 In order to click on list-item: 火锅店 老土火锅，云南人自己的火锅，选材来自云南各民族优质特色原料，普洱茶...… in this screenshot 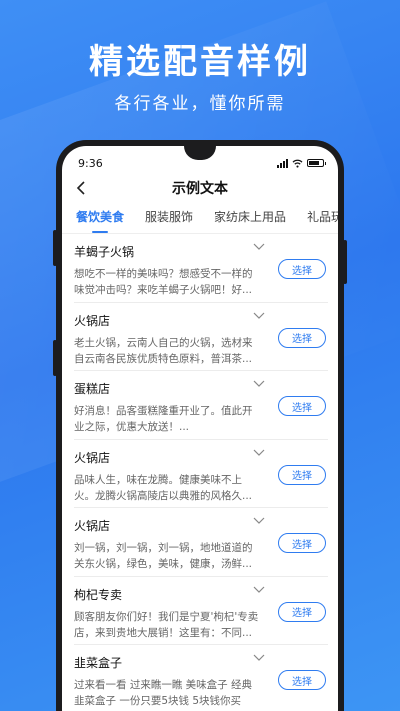, I will do `click(201, 337)`.